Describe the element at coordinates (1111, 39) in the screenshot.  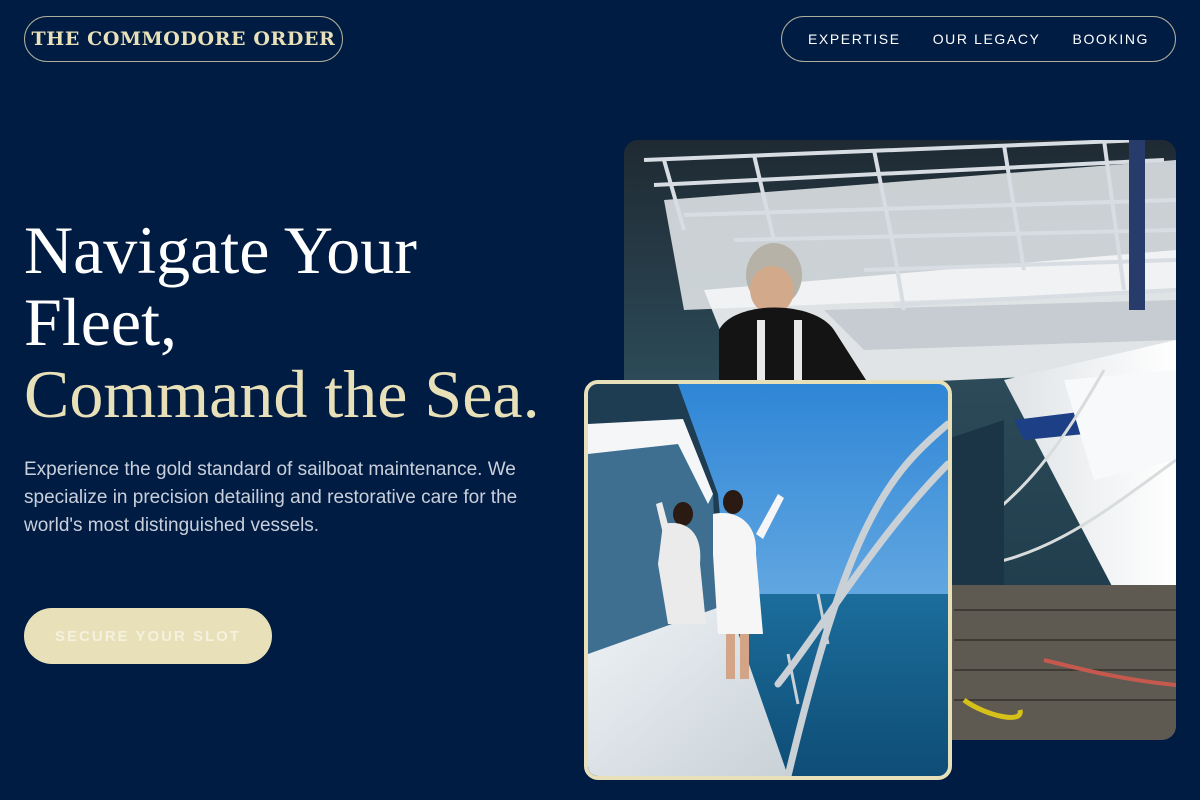
I see `nav-link-booking: BOOKING` at that location.